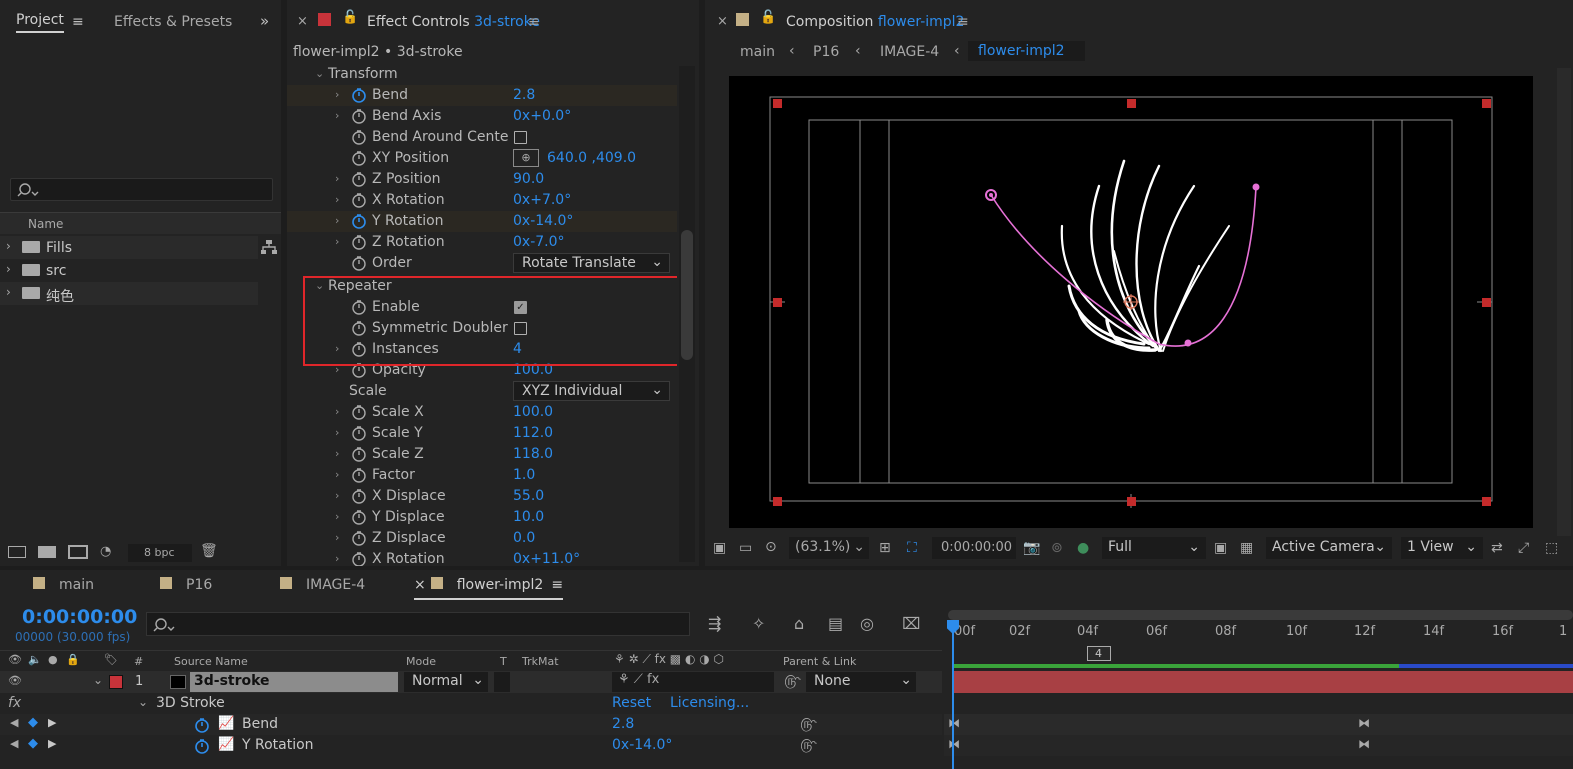 The width and height of the screenshot is (1573, 769). I want to click on prop-value: 1.0, so click(524, 475).